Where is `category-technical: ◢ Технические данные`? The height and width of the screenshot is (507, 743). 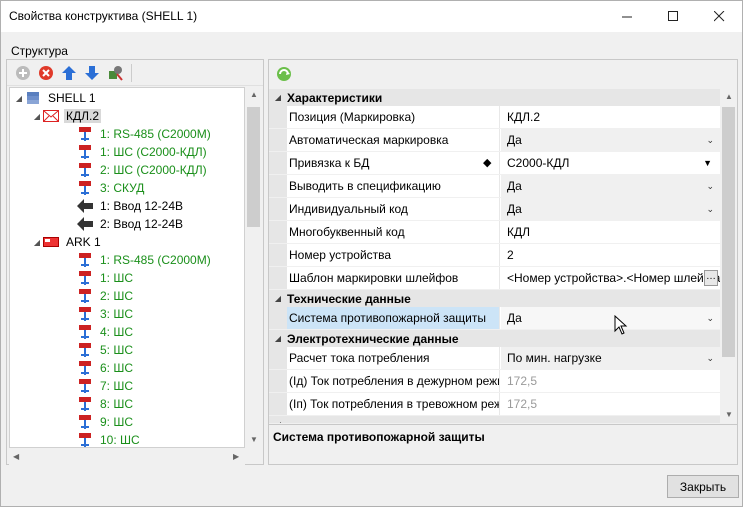
category-technical: ◢ Технические данные is located at coordinates (494, 298).